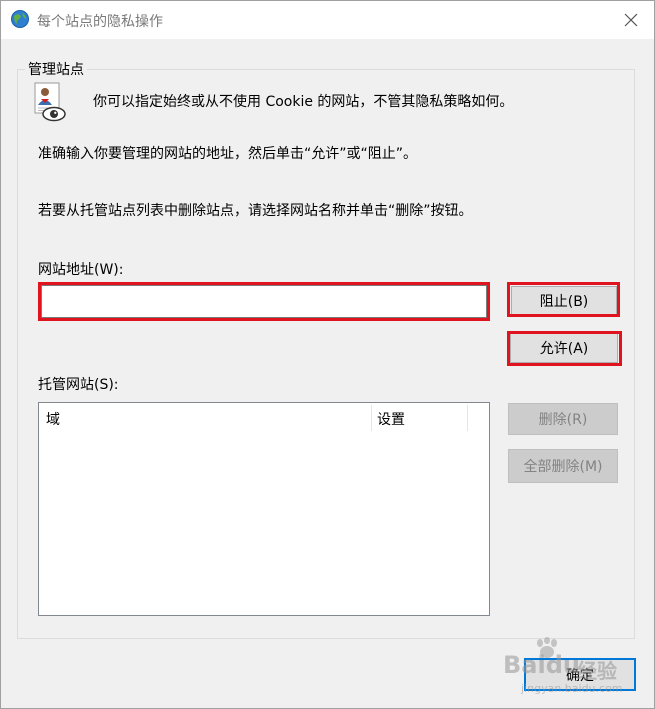 This screenshot has width=655, height=709. I want to click on column-header-setting: 设置, so click(391, 419).